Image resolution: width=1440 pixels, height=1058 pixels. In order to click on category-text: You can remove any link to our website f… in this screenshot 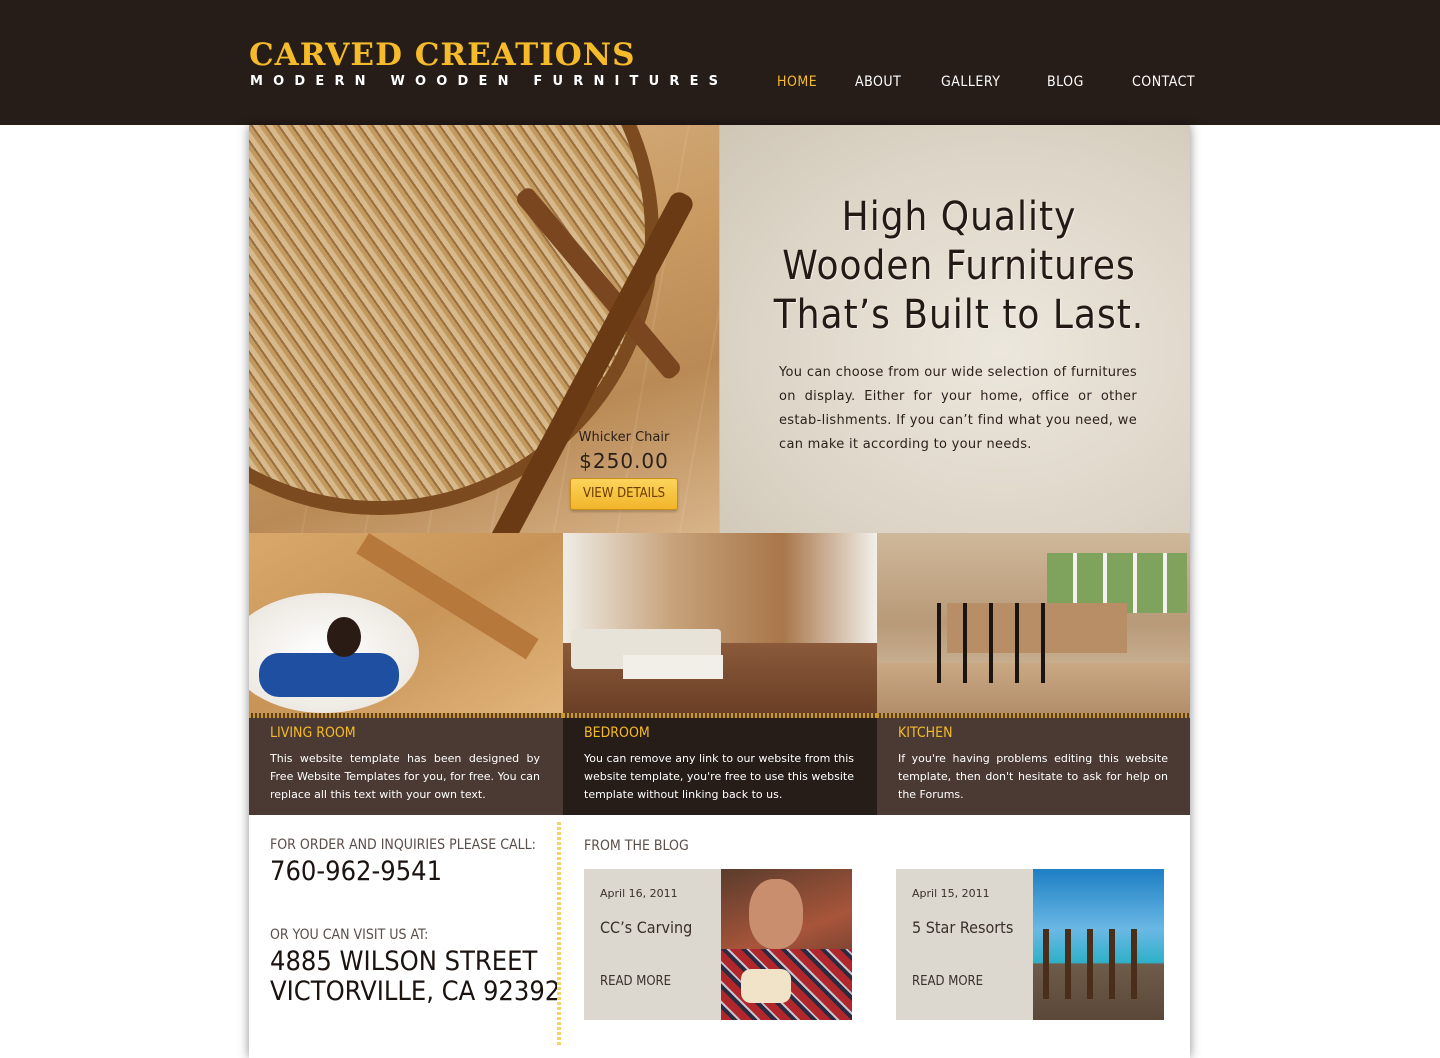, I will do `click(719, 776)`.